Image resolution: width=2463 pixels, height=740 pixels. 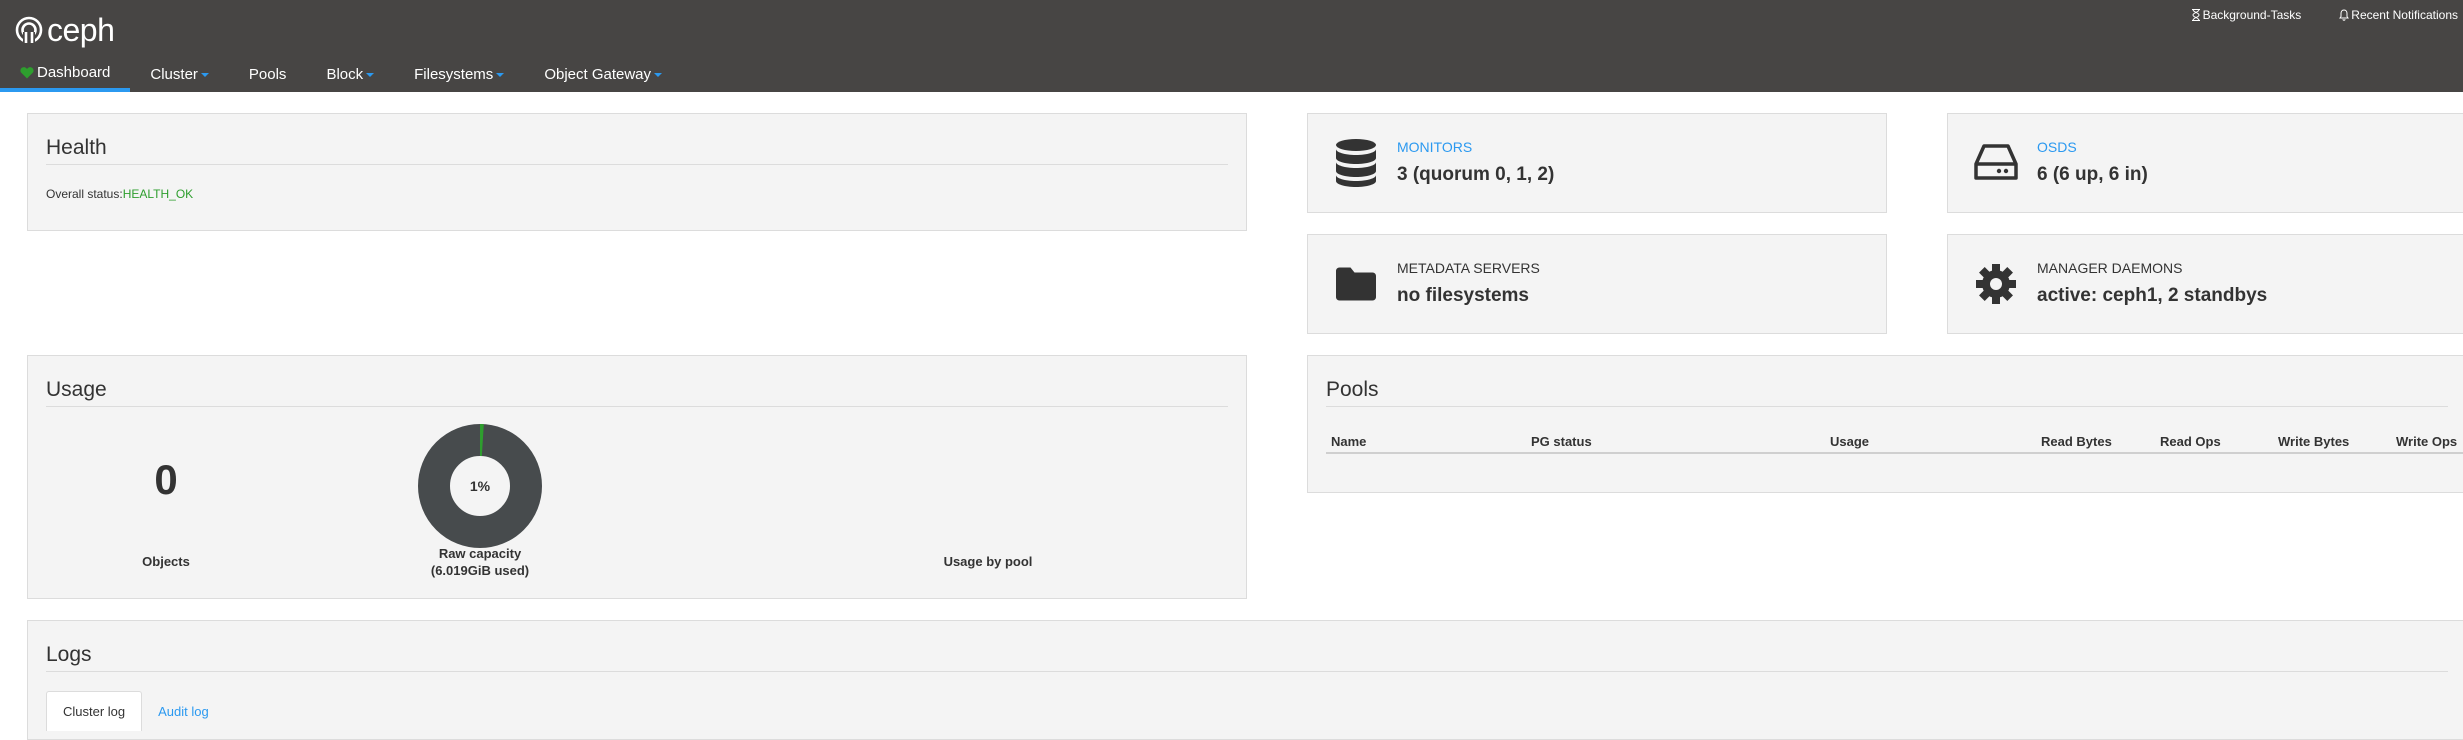 I want to click on objects-count: 0, so click(x=166, y=479).